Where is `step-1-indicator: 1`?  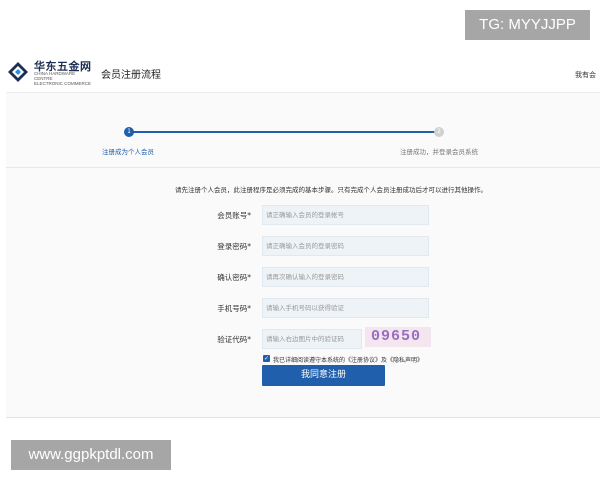
step-1-indicator: 1 is located at coordinates (129, 132).